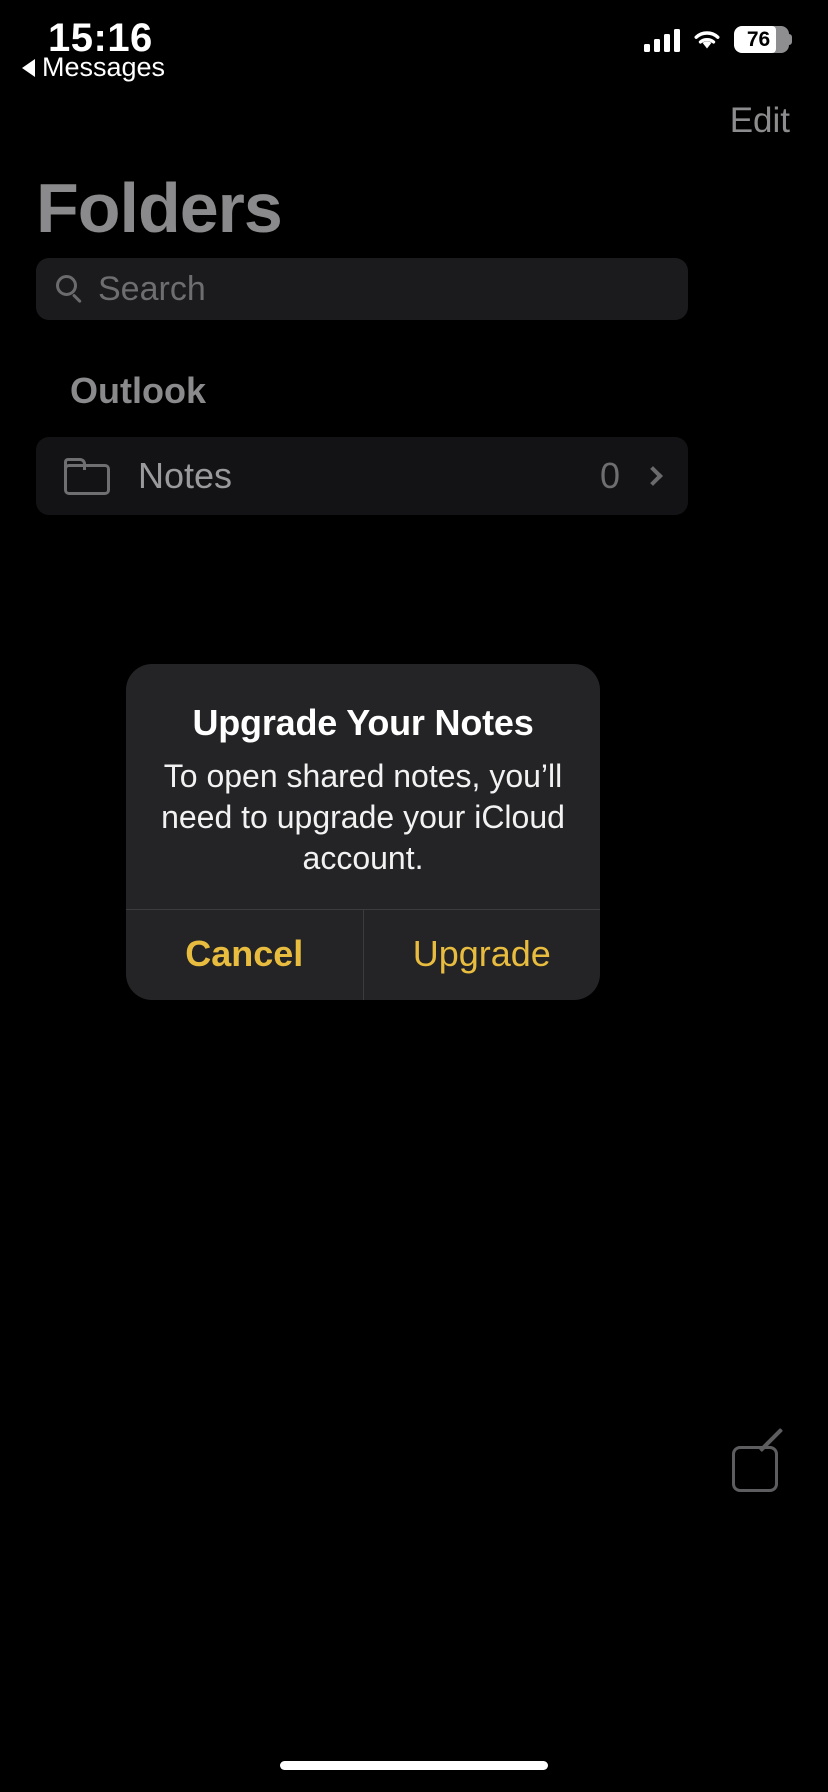 This screenshot has height=1792, width=828. Describe the element at coordinates (244, 955) in the screenshot. I see `cancel-button: Cancel` at that location.